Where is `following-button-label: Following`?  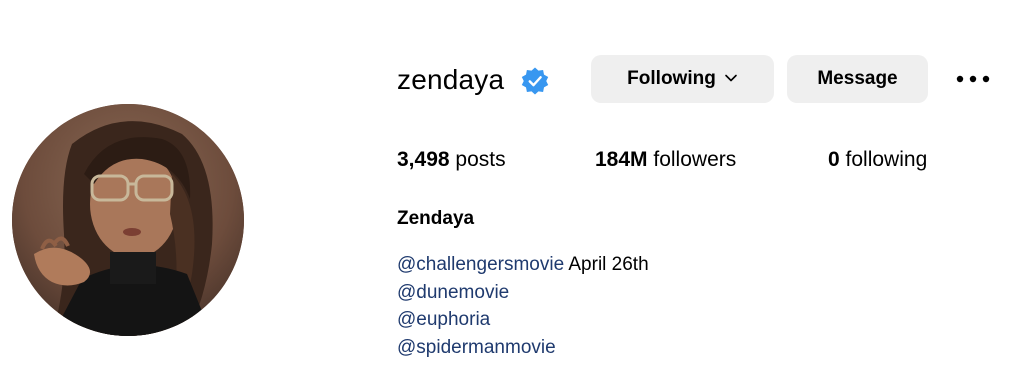 following-button-label: Following is located at coordinates (671, 78).